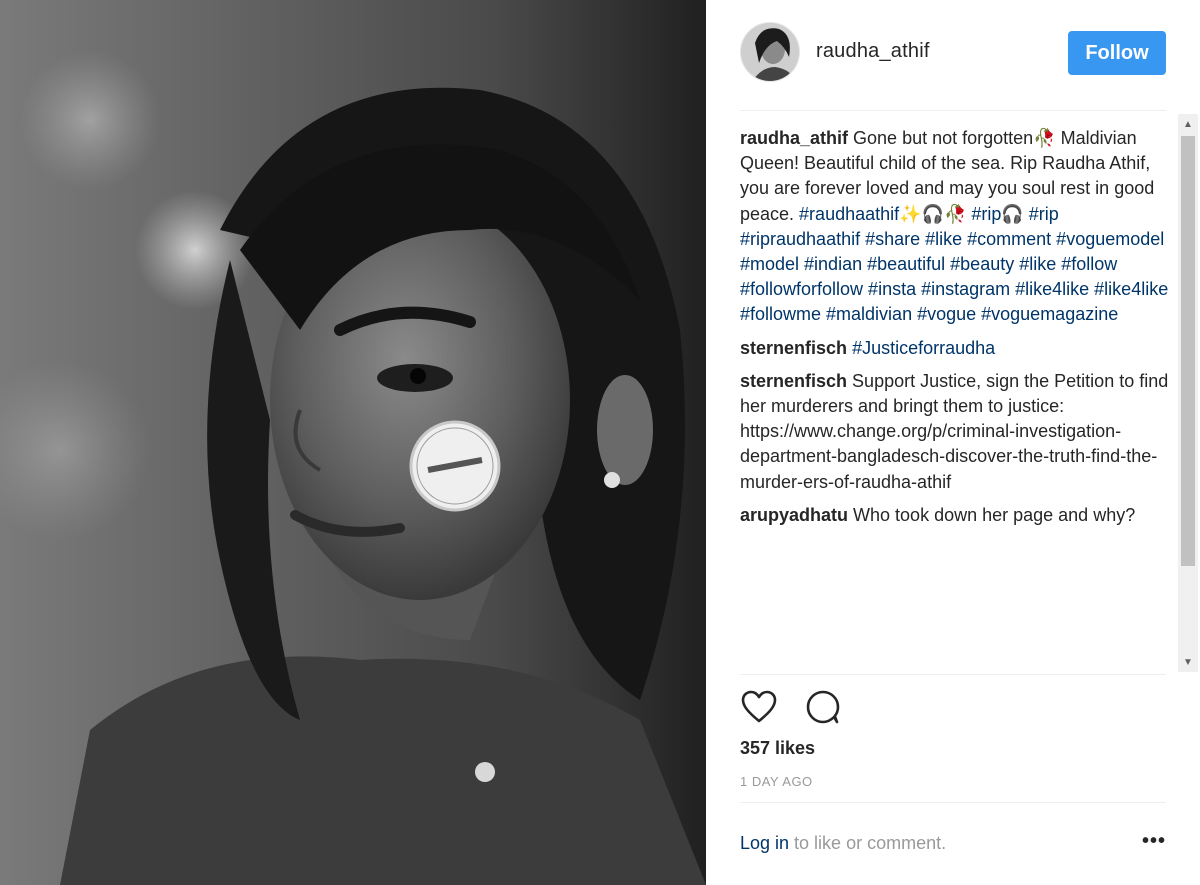 This screenshot has width=1200, height=885. I want to click on post-author-username: raudha_athif, so click(873, 51).